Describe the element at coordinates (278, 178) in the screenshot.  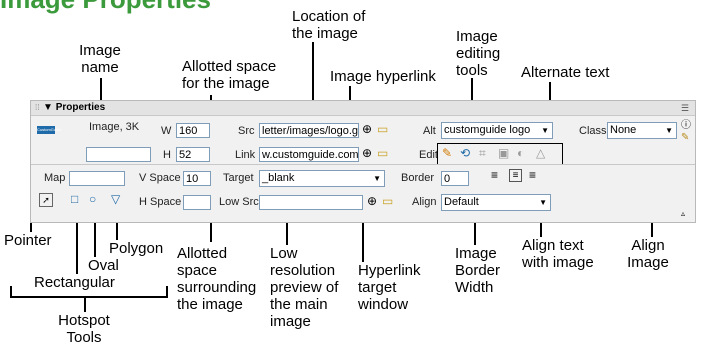
I see `target-value: _blank` at that location.